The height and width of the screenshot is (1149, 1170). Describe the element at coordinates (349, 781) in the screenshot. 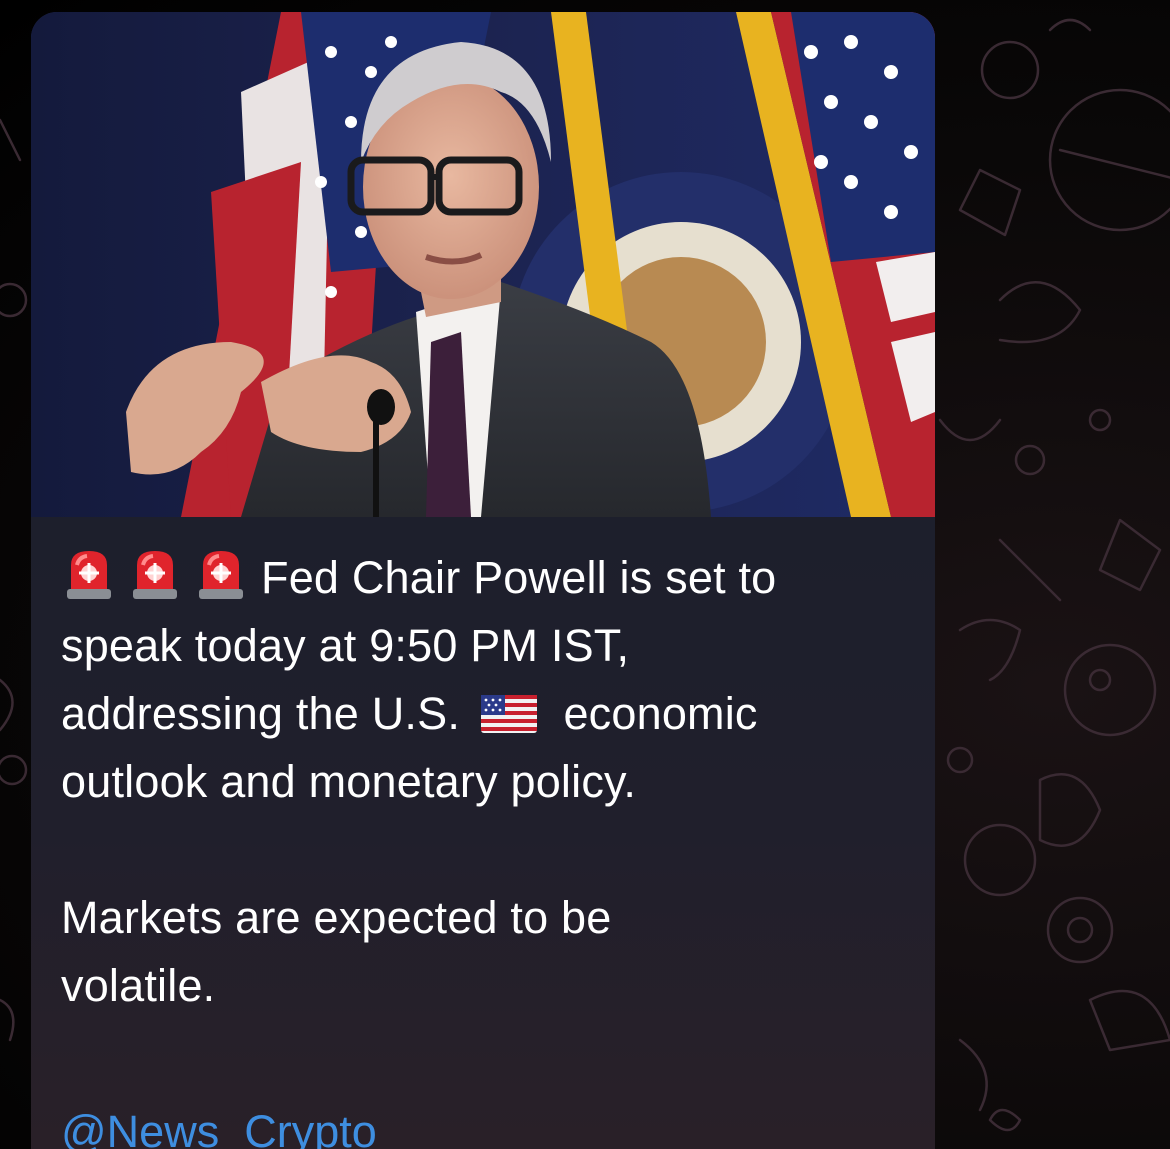

I see `caption-line: outlook and monetary policy.` at that location.